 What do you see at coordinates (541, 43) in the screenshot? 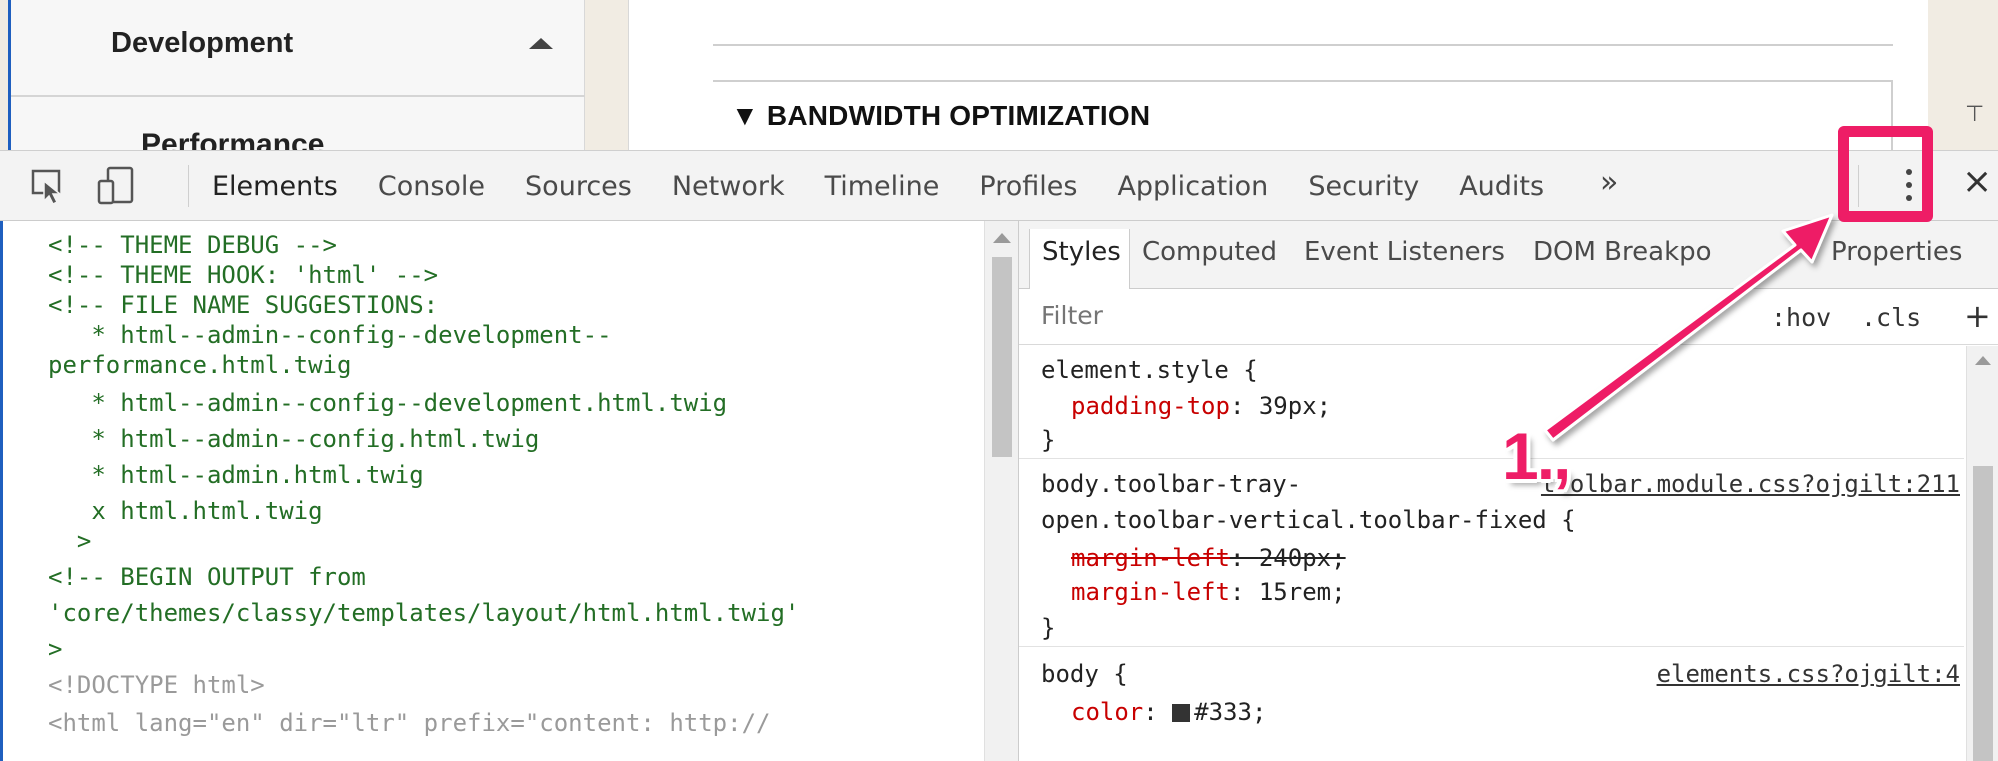
I see `caret-up-icon` at bounding box center [541, 43].